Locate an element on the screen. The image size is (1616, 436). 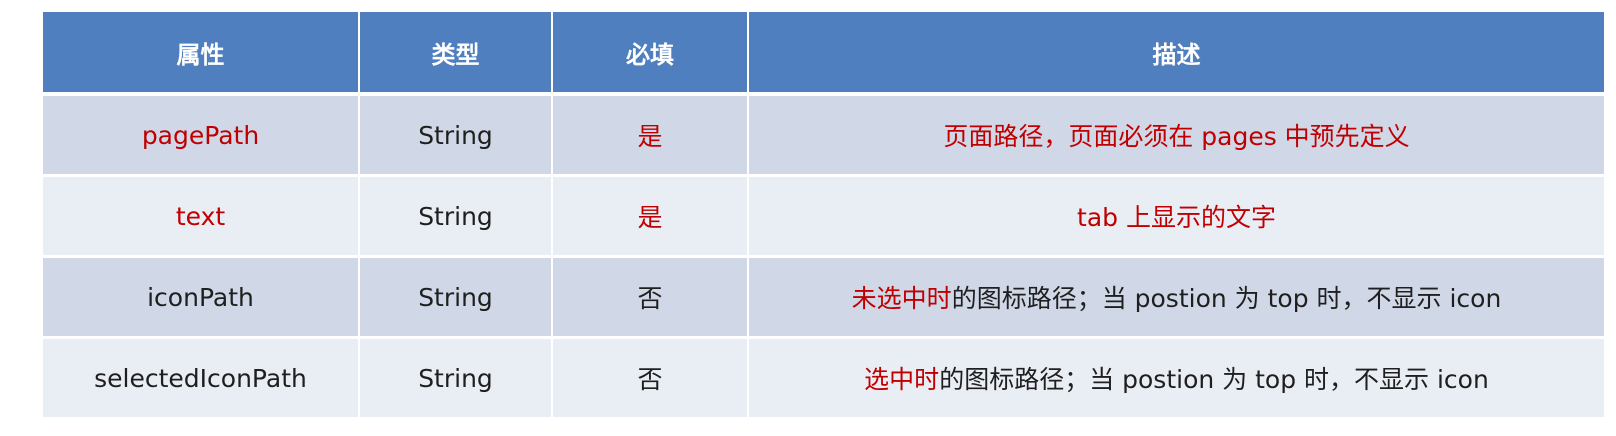
cell-description: tab 上显示的文字 is located at coordinates (1176, 216).